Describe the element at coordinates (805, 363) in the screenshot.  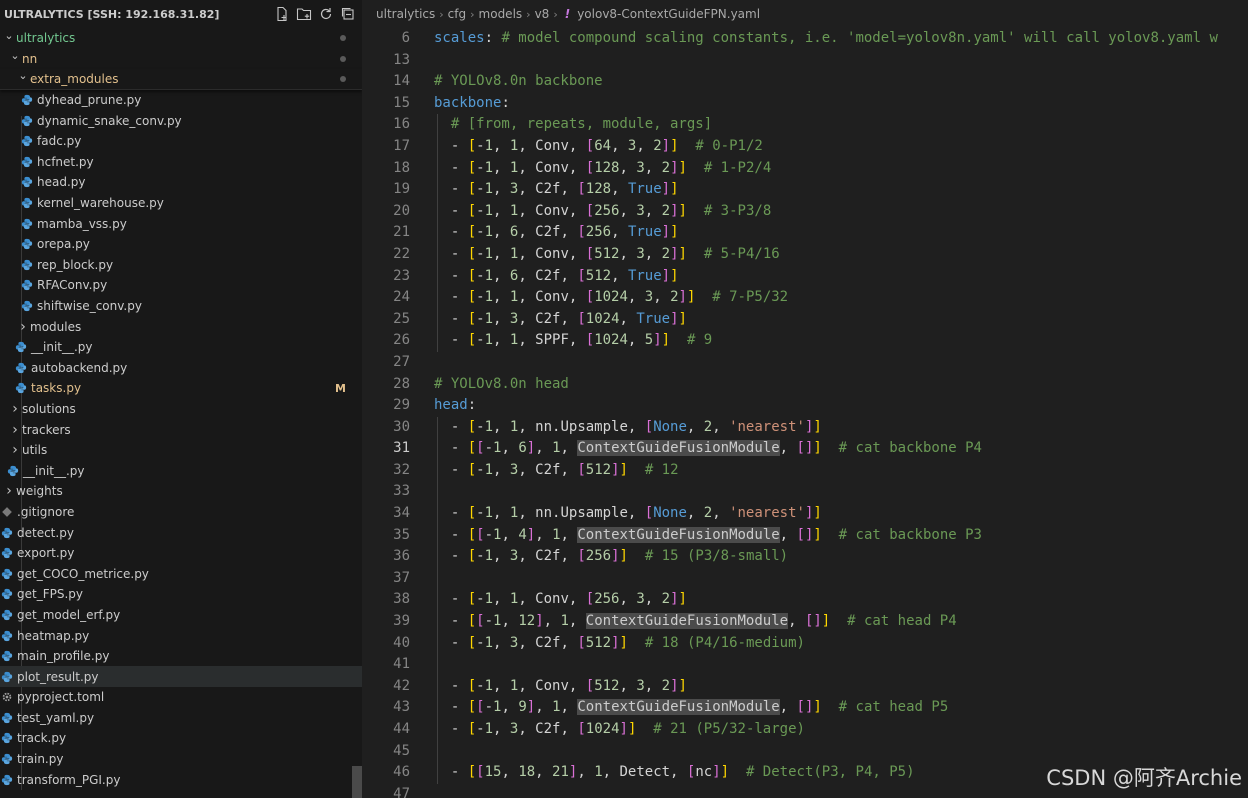
I see `code-line: 27` at that location.